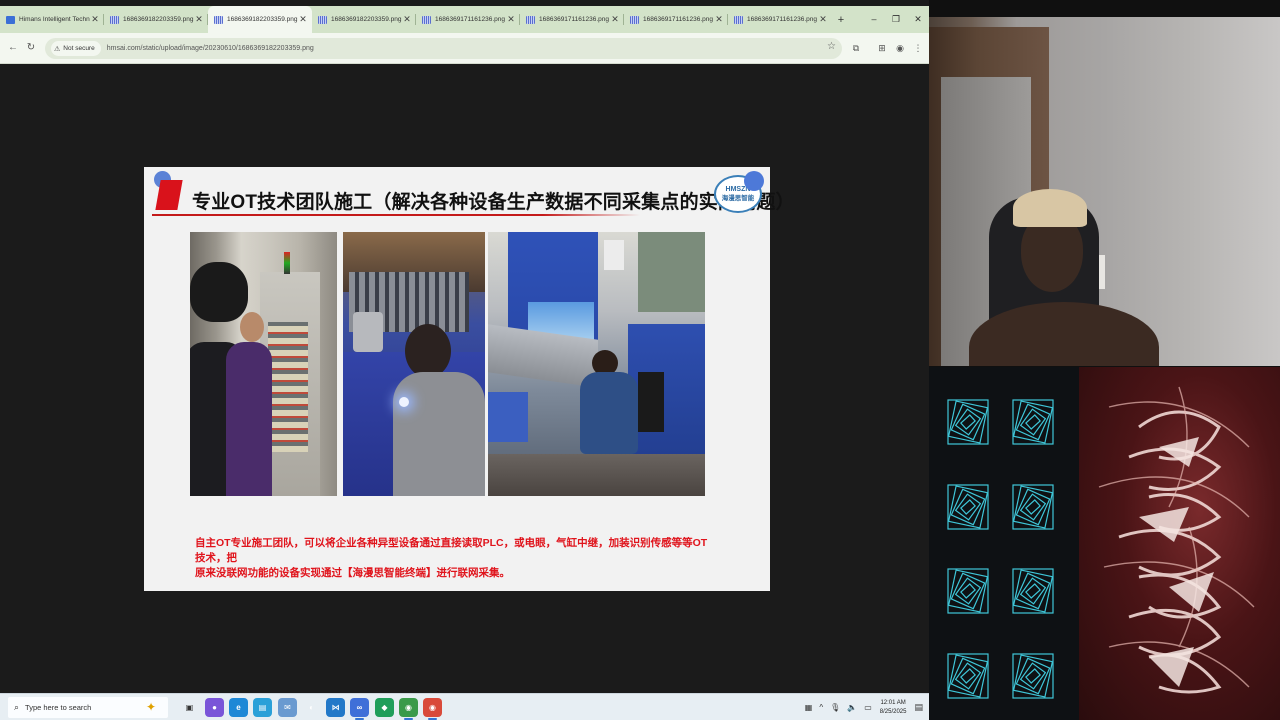 Image resolution: width=1280 pixels, height=720 pixels. I want to click on slide-title: 专业OT技术团队施工（解决各种设备生产数据不同采集点的实际问题）, so click(493, 202).